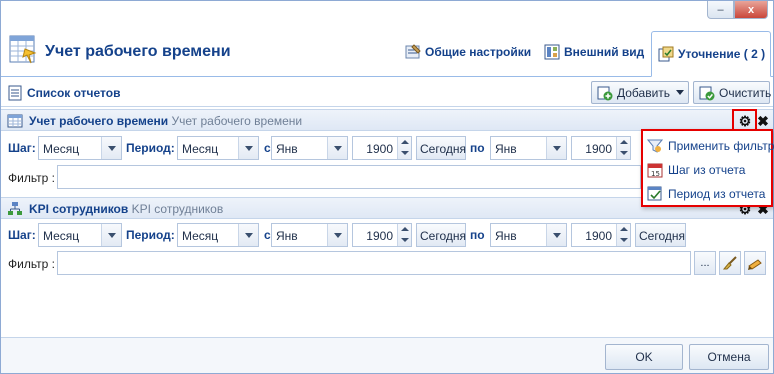  What do you see at coordinates (721, 146) in the screenshot?
I see `menu-item-label: Применить фильтр` at bounding box center [721, 146].